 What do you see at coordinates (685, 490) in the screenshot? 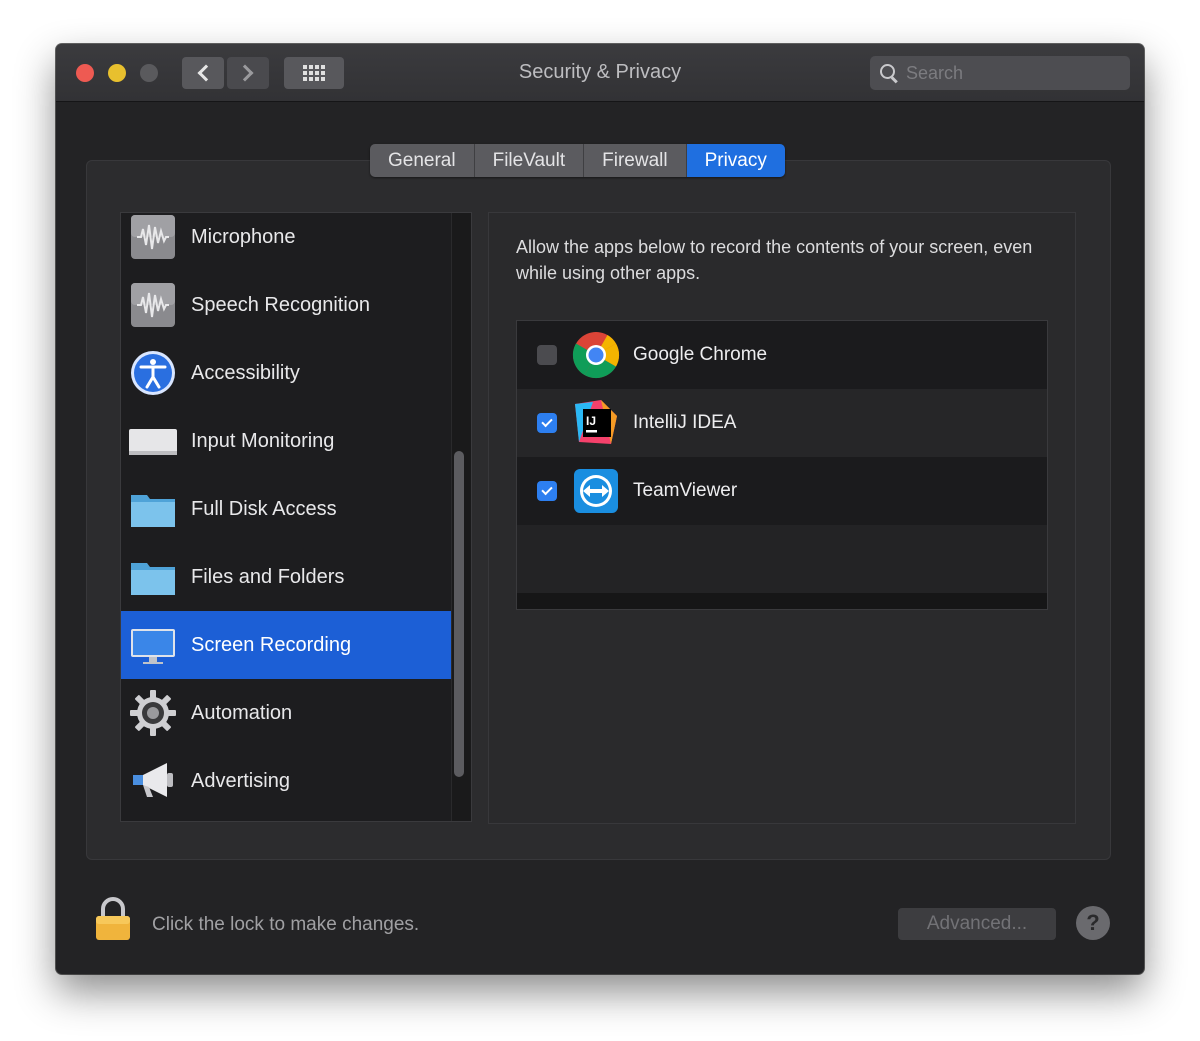
I see `app-name: TeamViewer` at bounding box center [685, 490].